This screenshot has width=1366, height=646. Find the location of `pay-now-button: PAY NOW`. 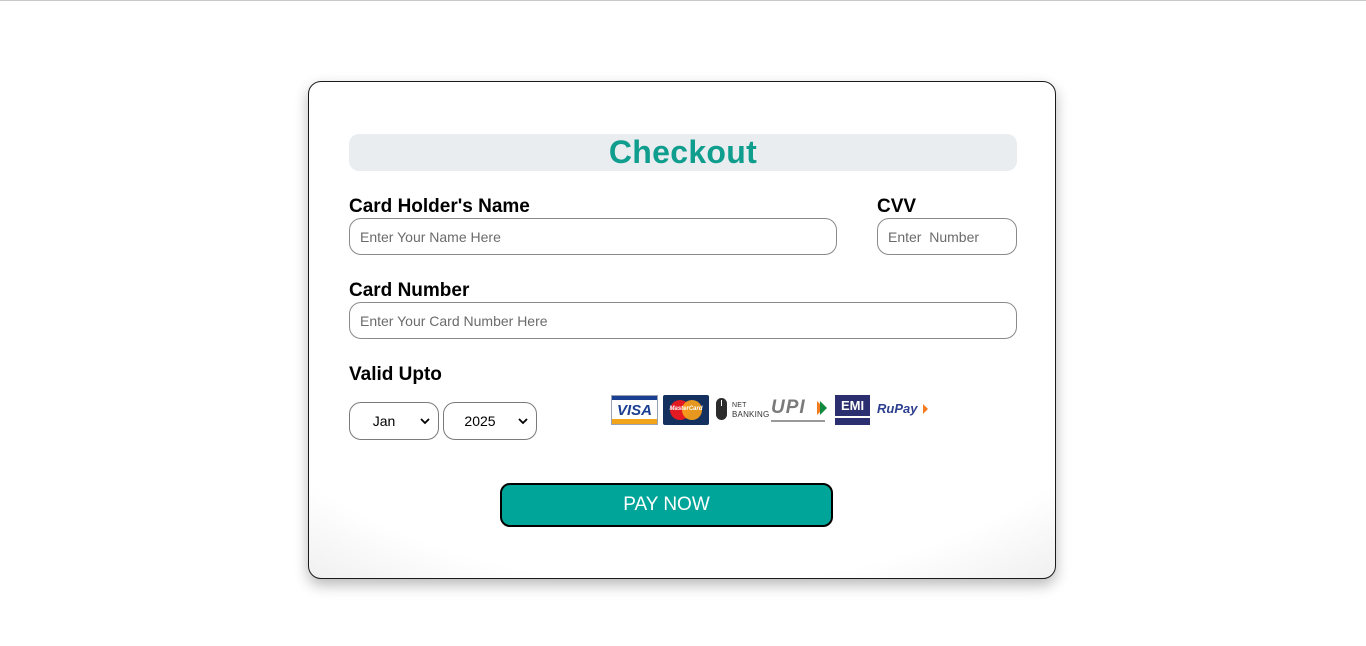

pay-now-button: PAY NOW is located at coordinates (666, 505).